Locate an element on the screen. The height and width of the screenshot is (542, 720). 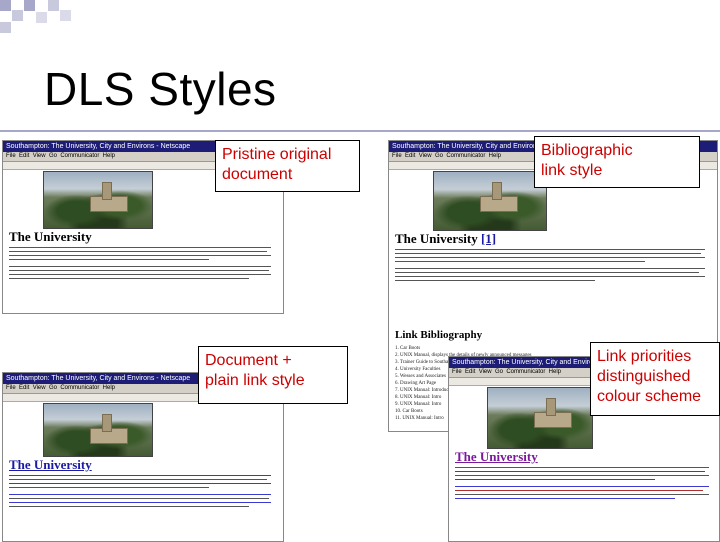
page-heading: The University [1] is located at coordinates (446, 238).